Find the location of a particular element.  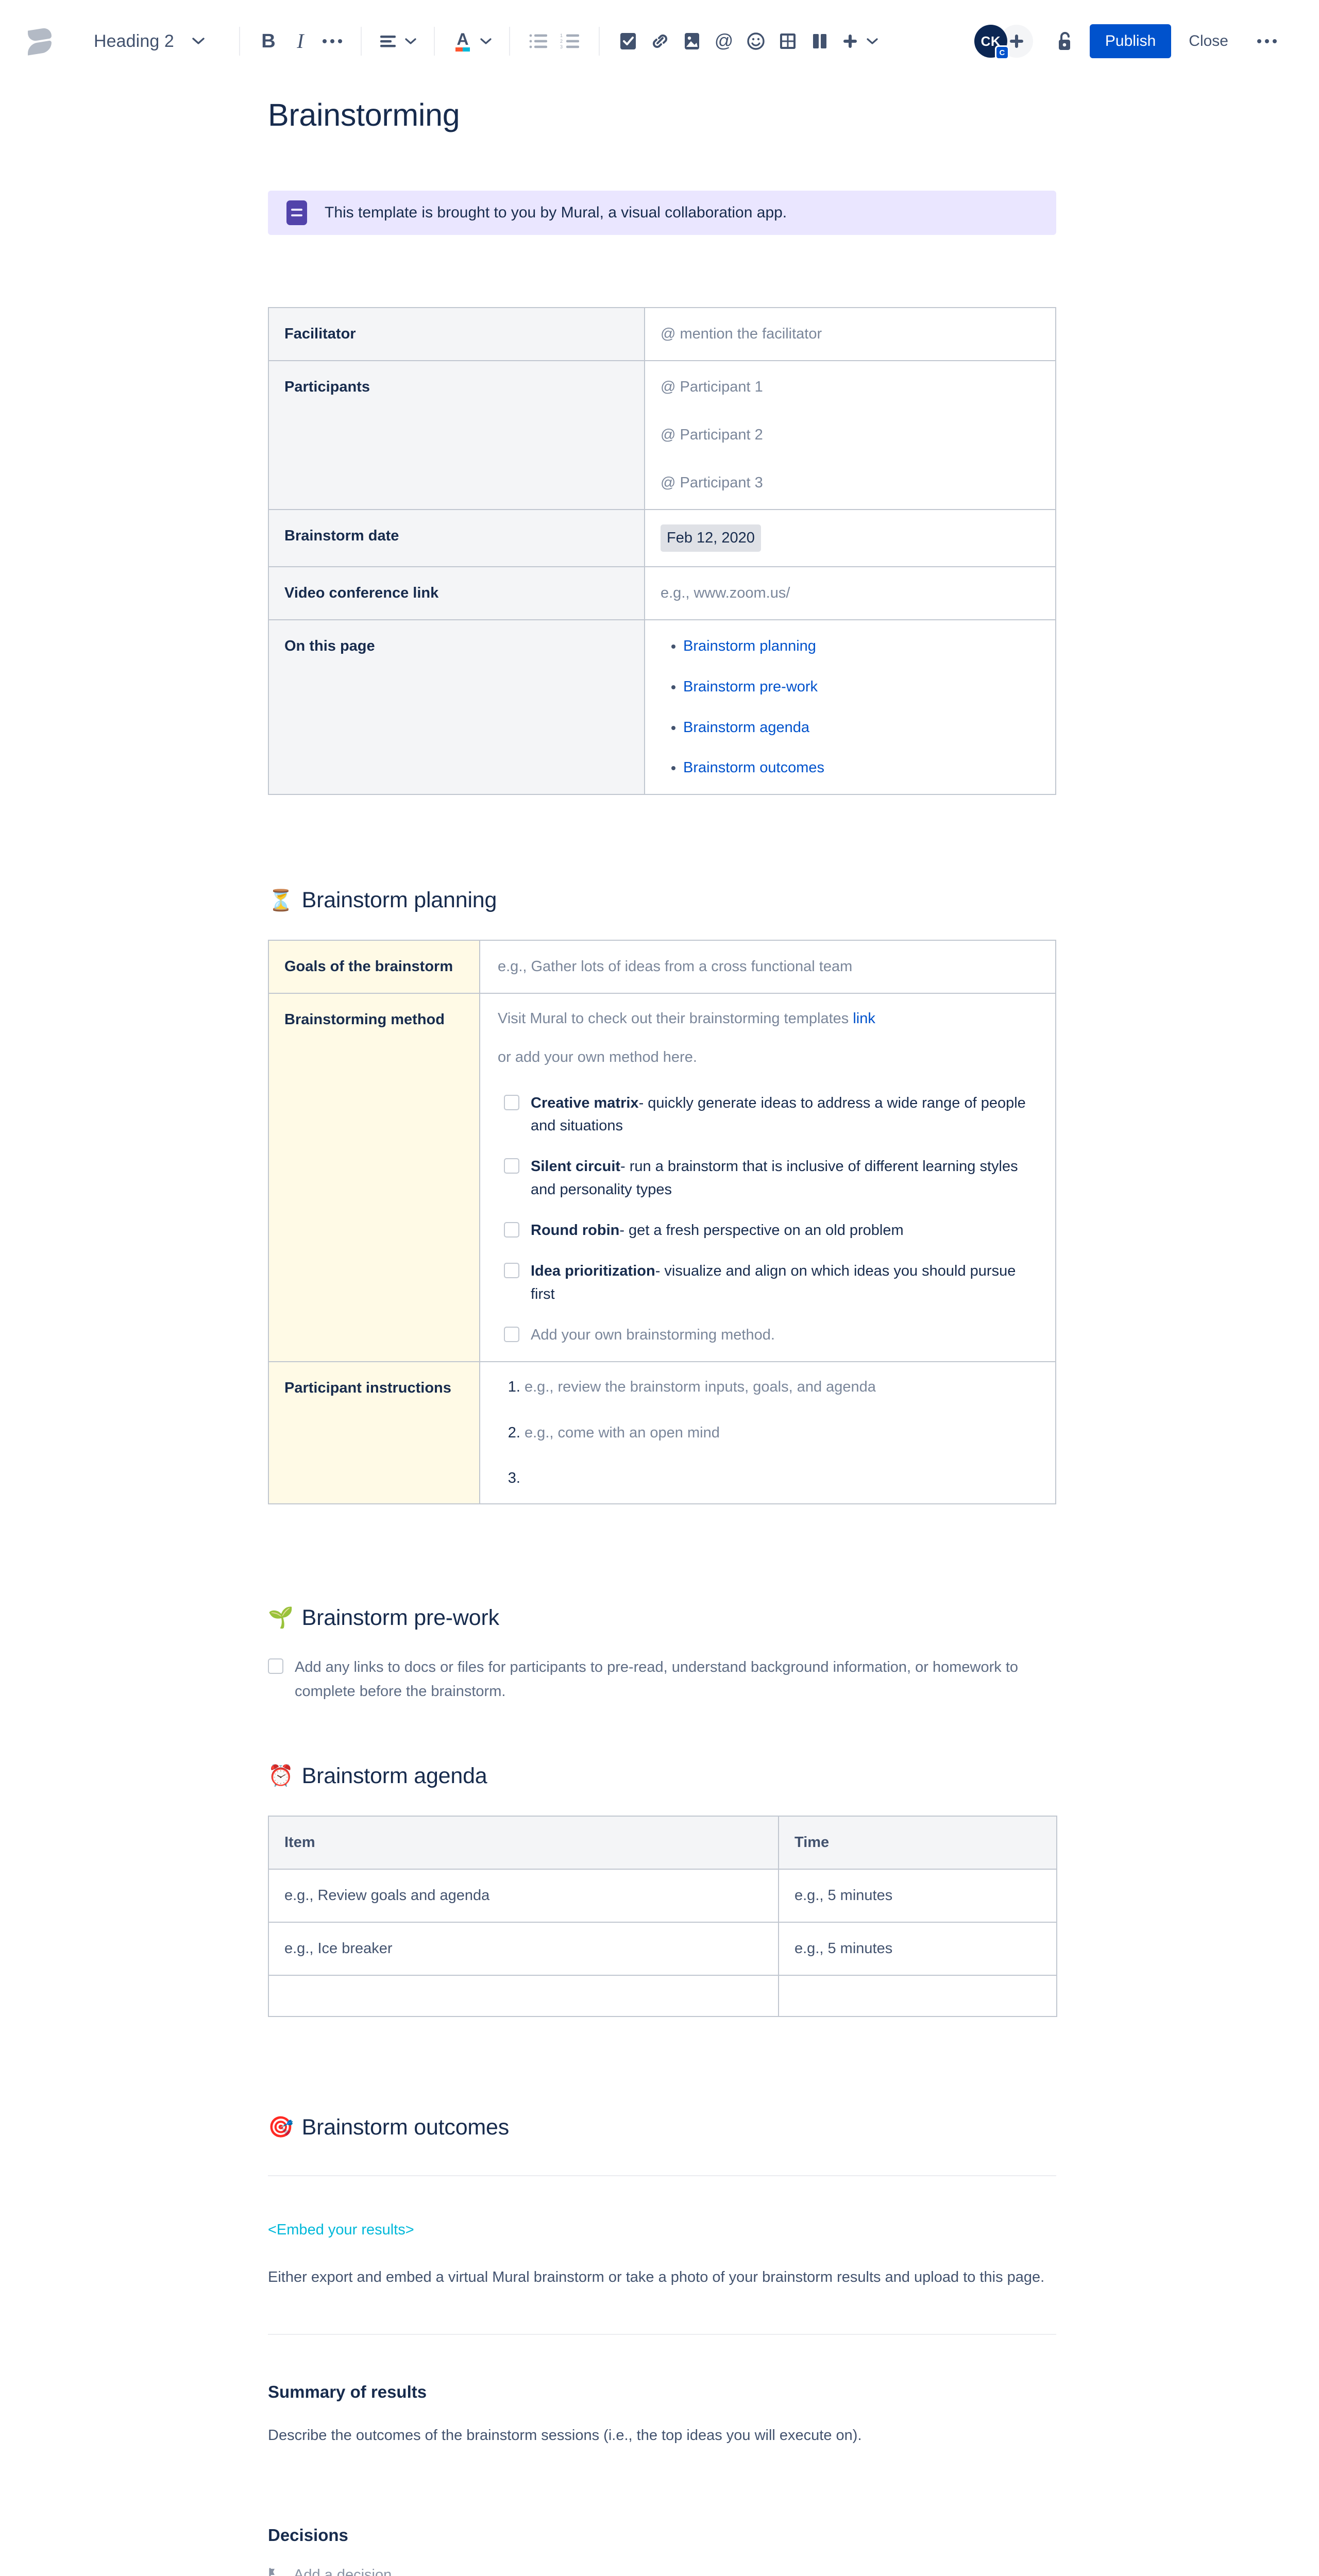

agenda-time is located at coordinates (917, 1995).